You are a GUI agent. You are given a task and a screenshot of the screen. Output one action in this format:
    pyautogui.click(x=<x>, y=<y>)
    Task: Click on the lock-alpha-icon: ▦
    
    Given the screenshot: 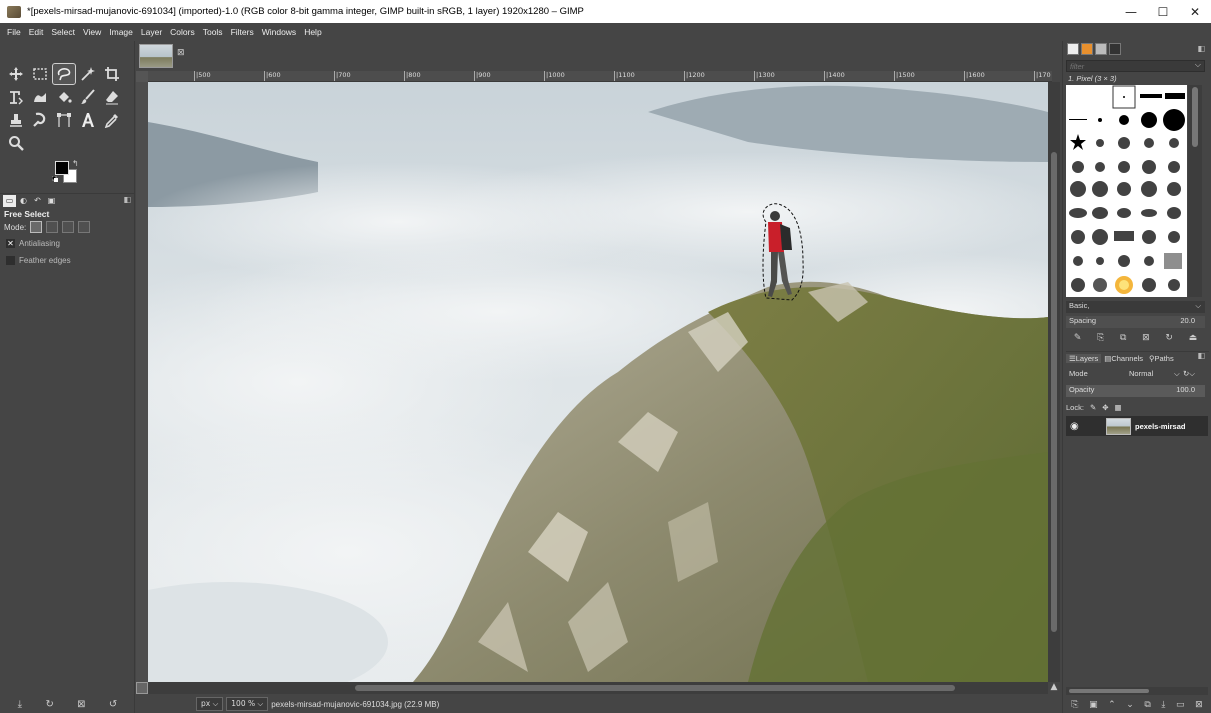 What is the action you would take?
    pyautogui.click(x=1118, y=407)
    